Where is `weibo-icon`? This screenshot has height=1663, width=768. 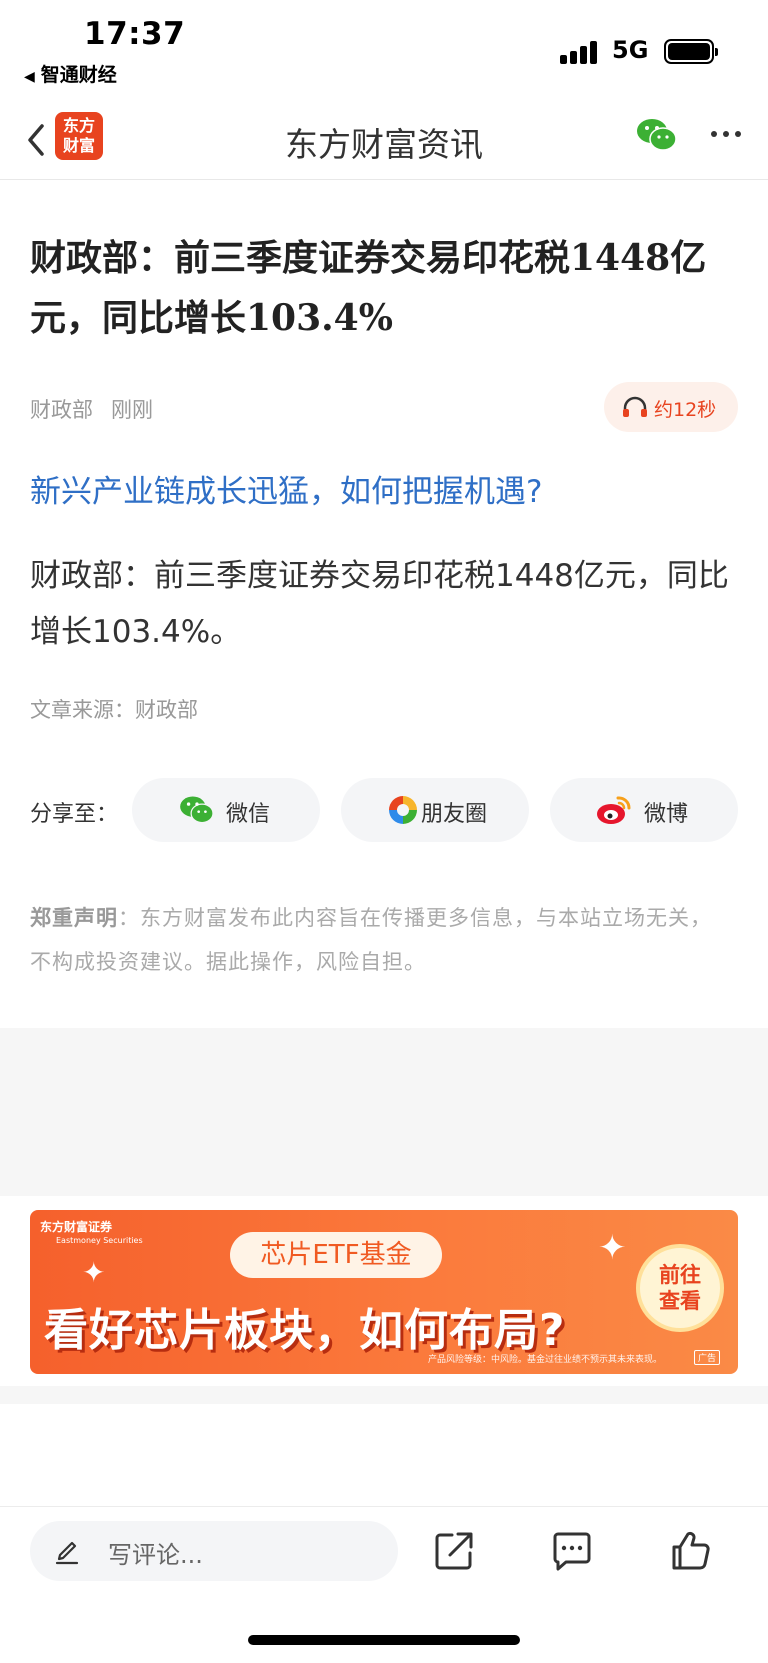
weibo-icon is located at coordinates (614, 810).